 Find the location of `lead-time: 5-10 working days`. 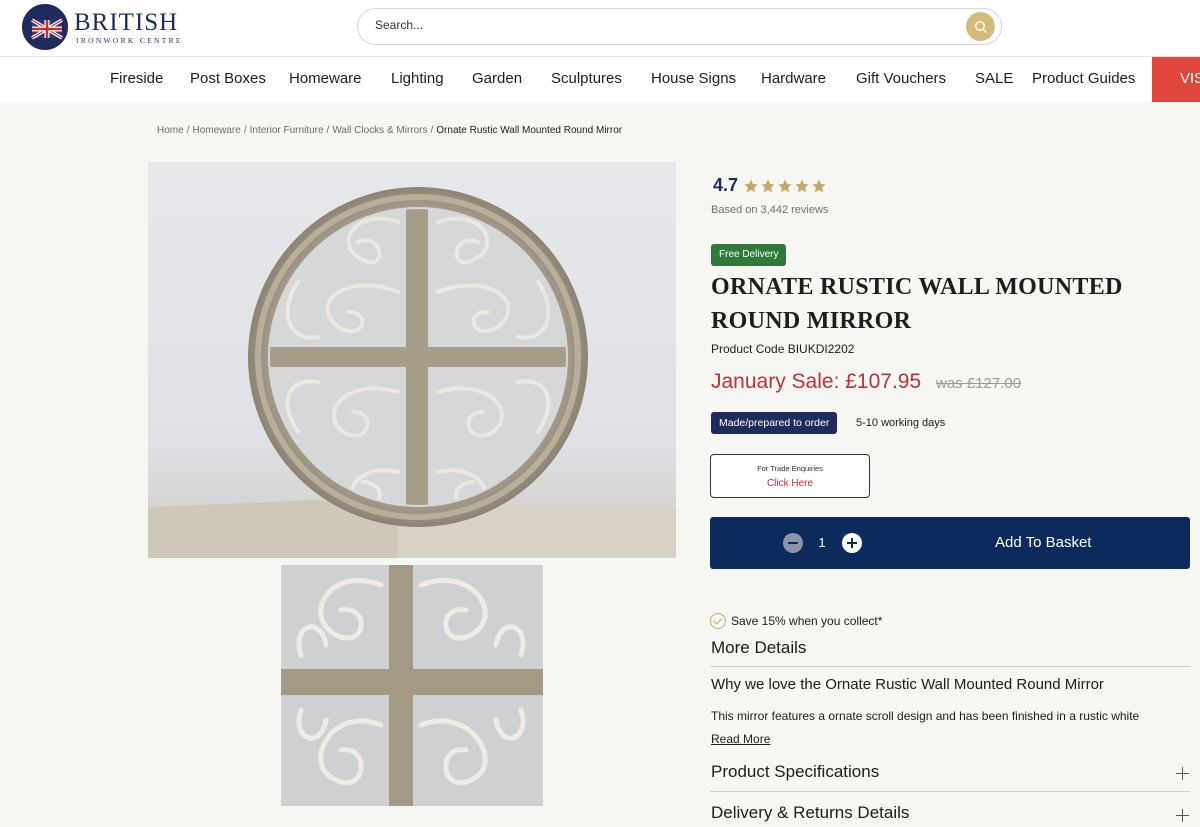

lead-time: 5-10 working days is located at coordinates (901, 423).